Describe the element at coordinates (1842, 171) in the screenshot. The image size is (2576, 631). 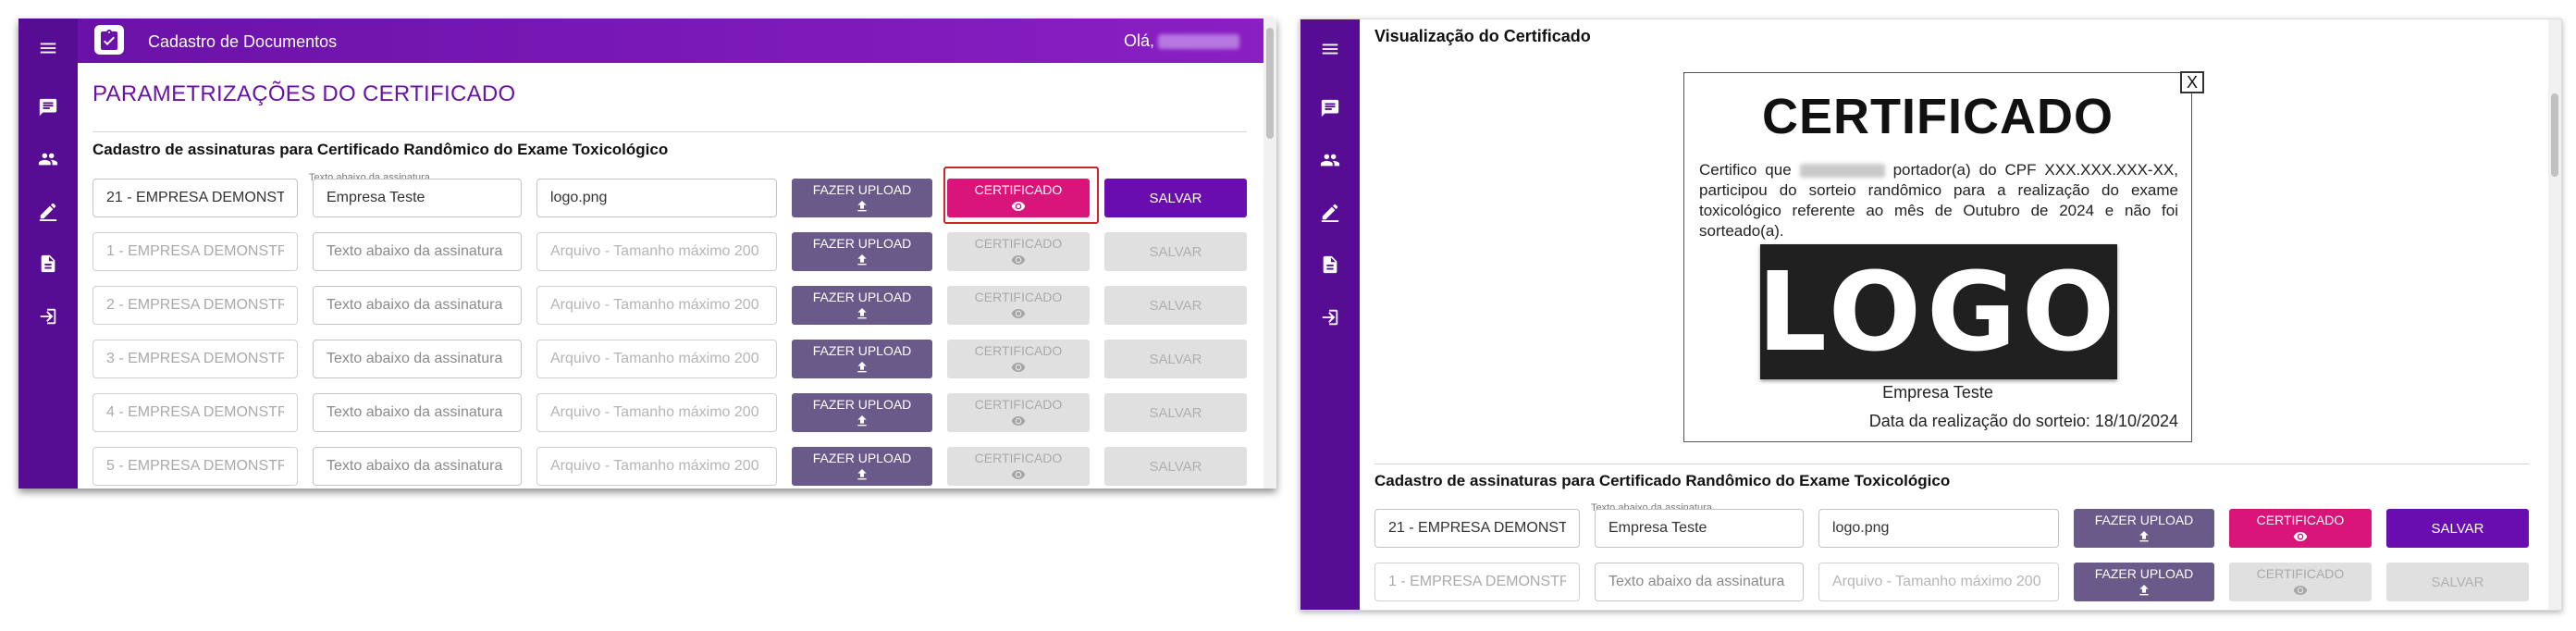
I see `person-name-redacted` at that location.